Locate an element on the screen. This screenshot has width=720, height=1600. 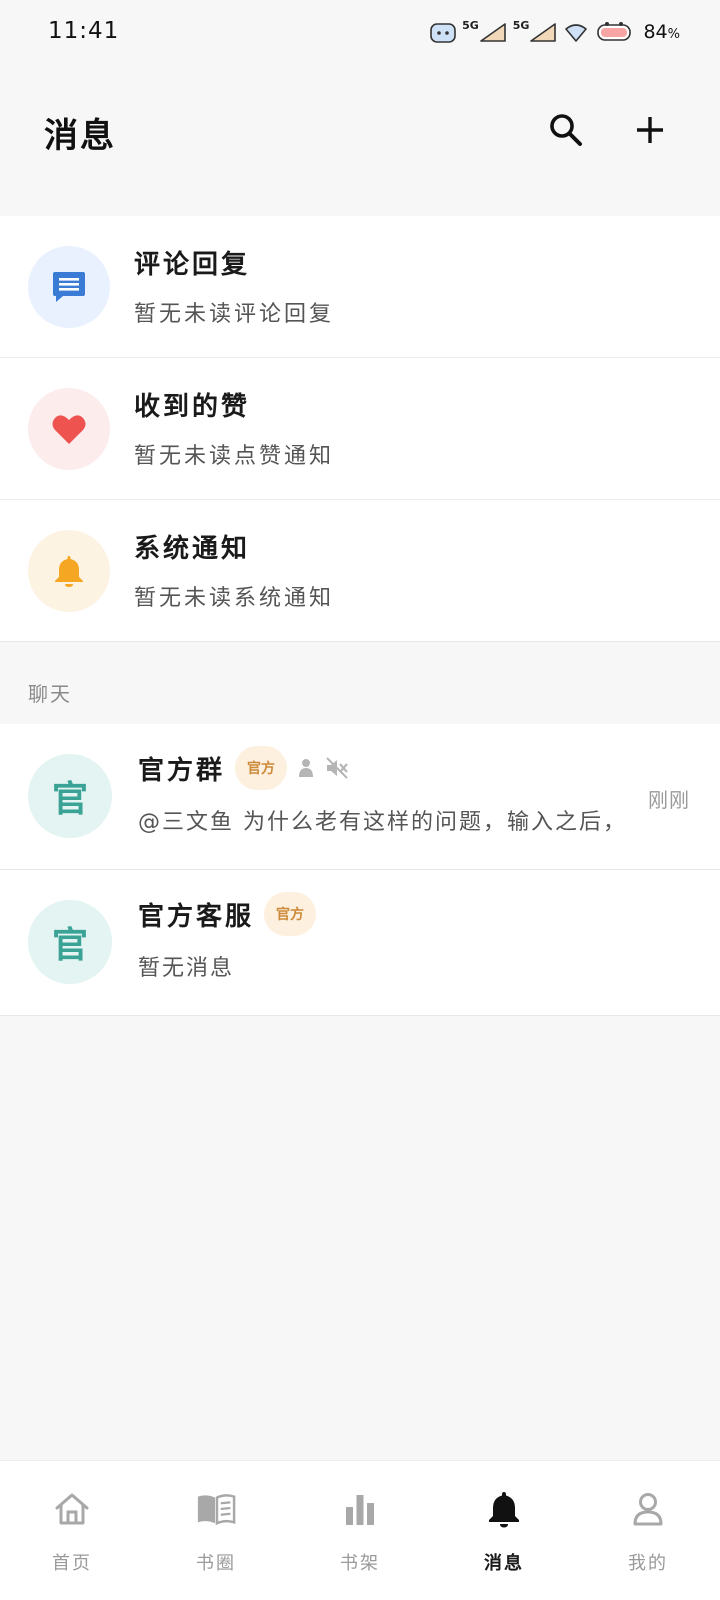
nav-label: 消息 is located at coordinates (504, 1563).